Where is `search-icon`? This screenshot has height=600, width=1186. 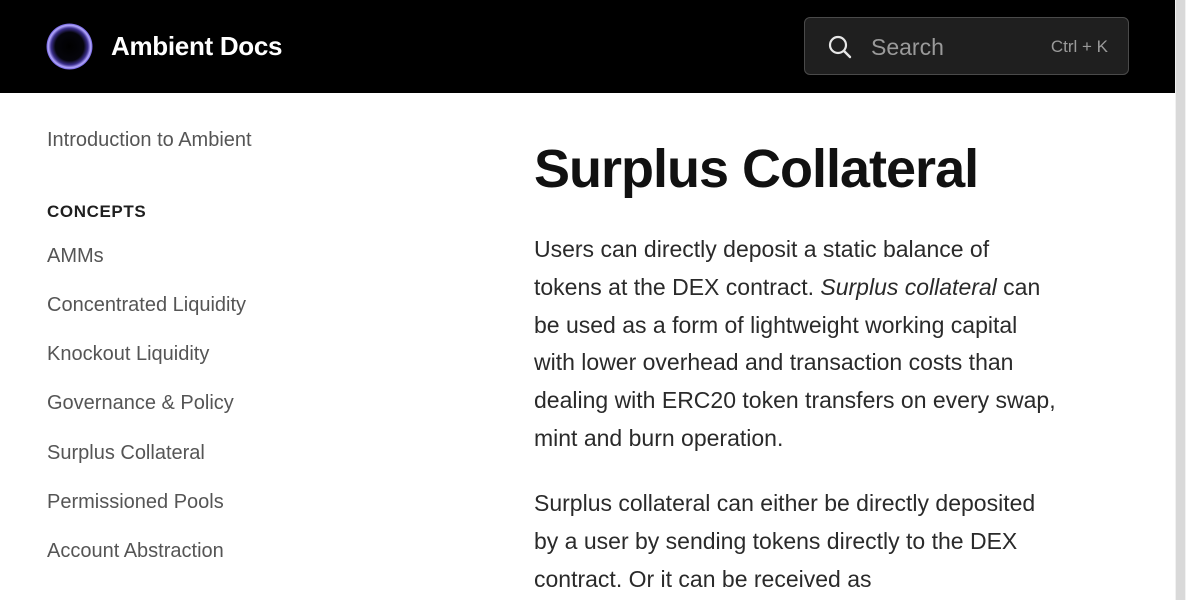
search-icon is located at coordinates (840, 47).